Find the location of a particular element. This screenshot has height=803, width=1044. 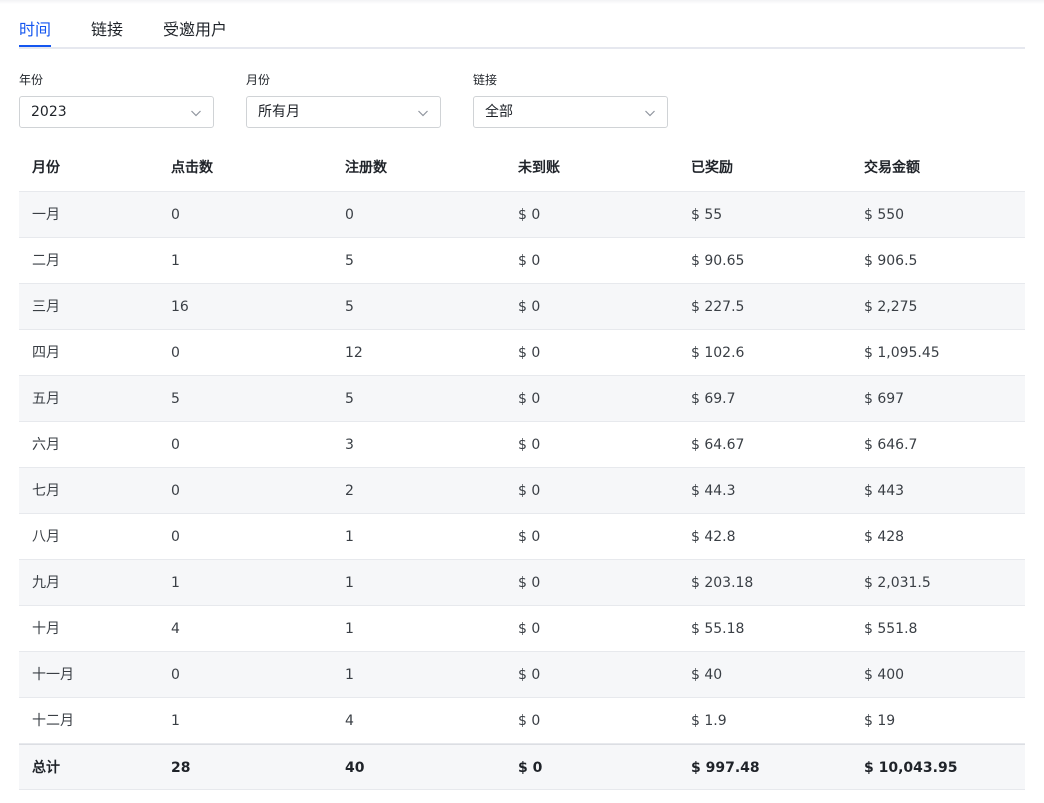

table-row: 一月 0 0 $ 0 $ 55 $ 550 is located at coordinates (522, 215).